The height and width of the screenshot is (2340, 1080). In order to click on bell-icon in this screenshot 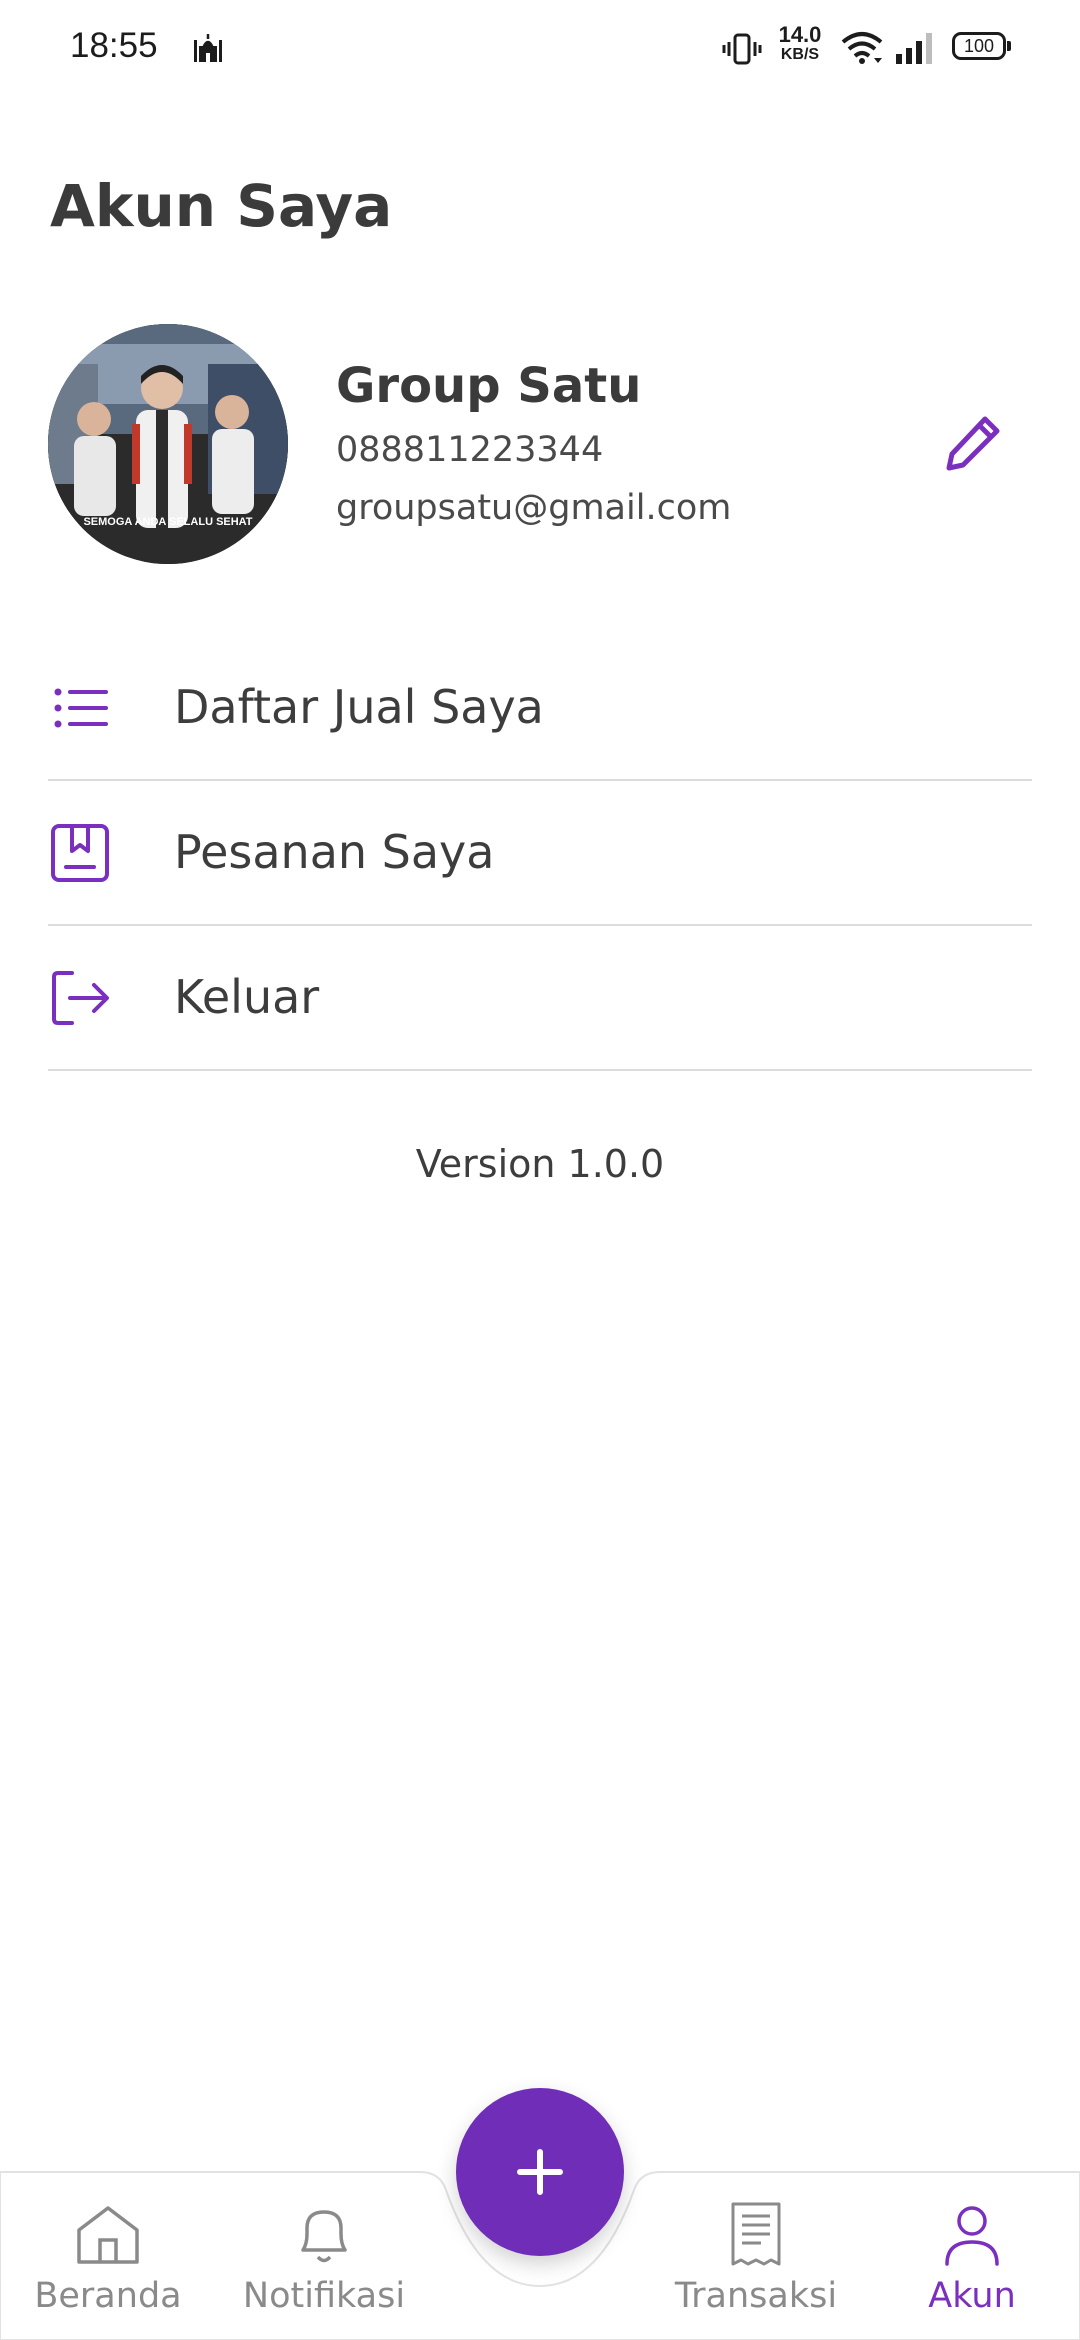, I will do `click(324, 2236)`.